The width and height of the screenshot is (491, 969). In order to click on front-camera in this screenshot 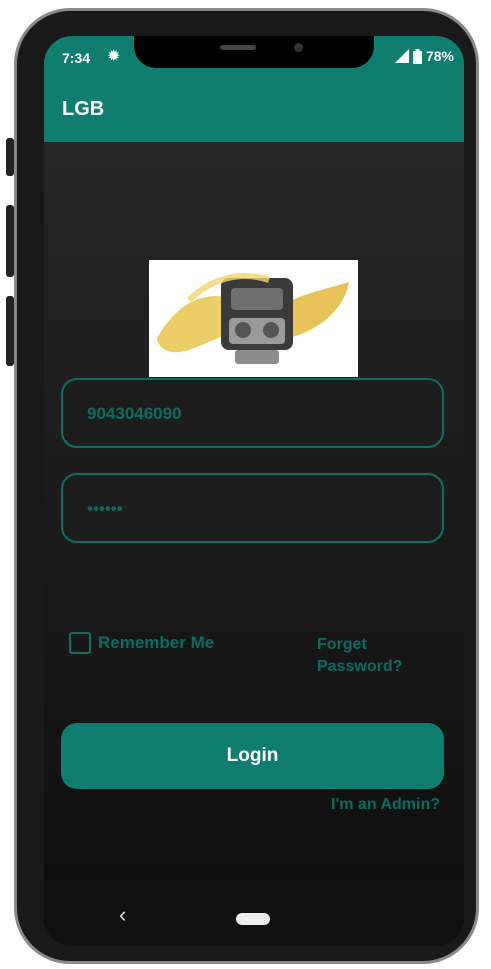, I will do `click(298, 47)`.